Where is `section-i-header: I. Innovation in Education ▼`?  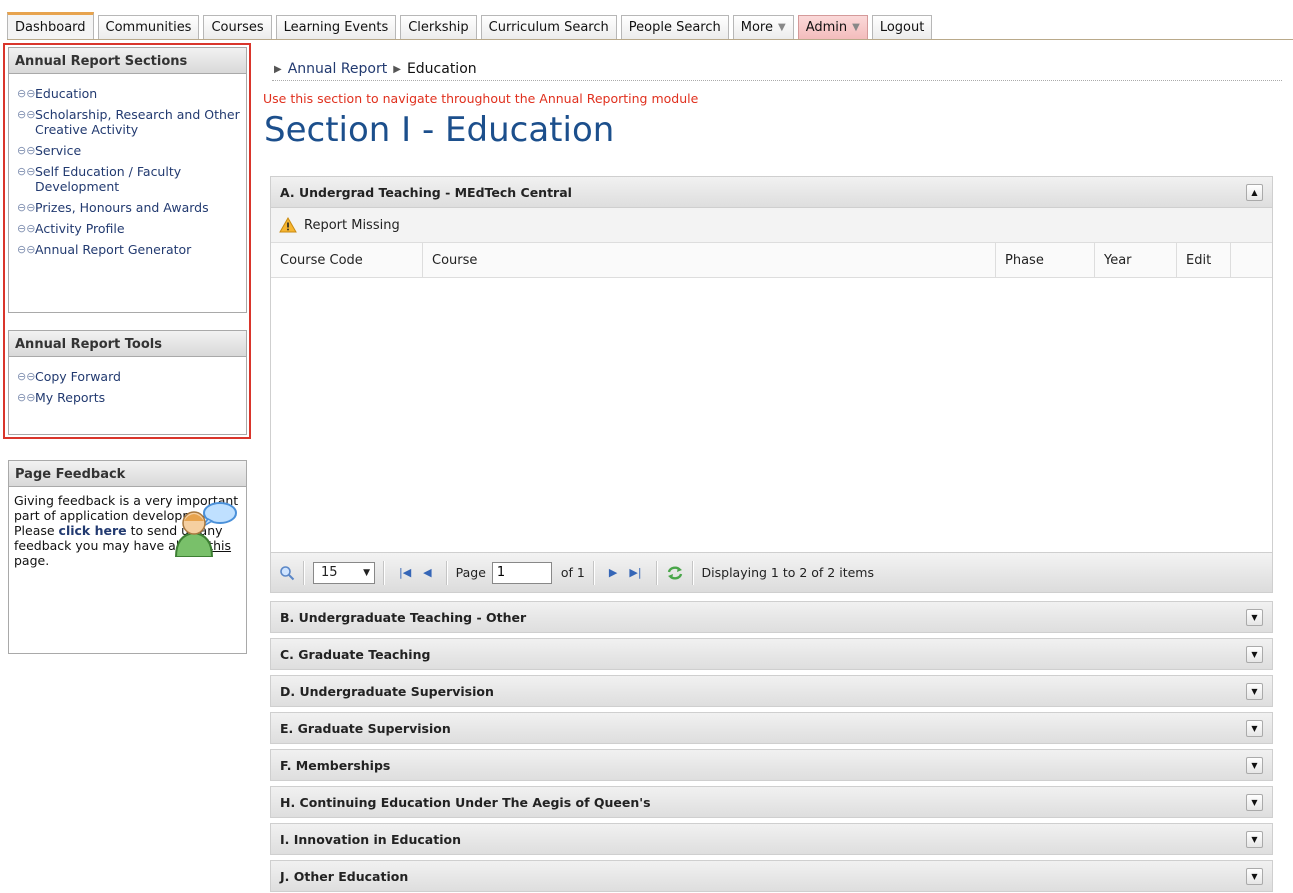
section-i-header: I. Innovation in Education ▼ is located at coordinates (771, 839).